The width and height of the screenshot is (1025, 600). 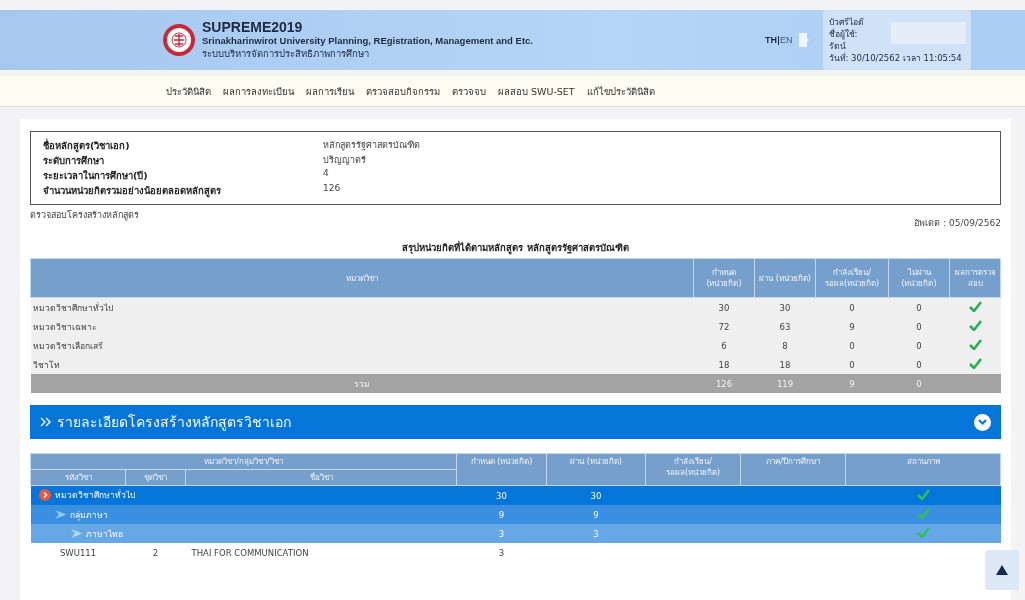 I want to click on info-value: หลักสูตรรัฐศาสตรบัณฑิต, so click(x=372, y=146).